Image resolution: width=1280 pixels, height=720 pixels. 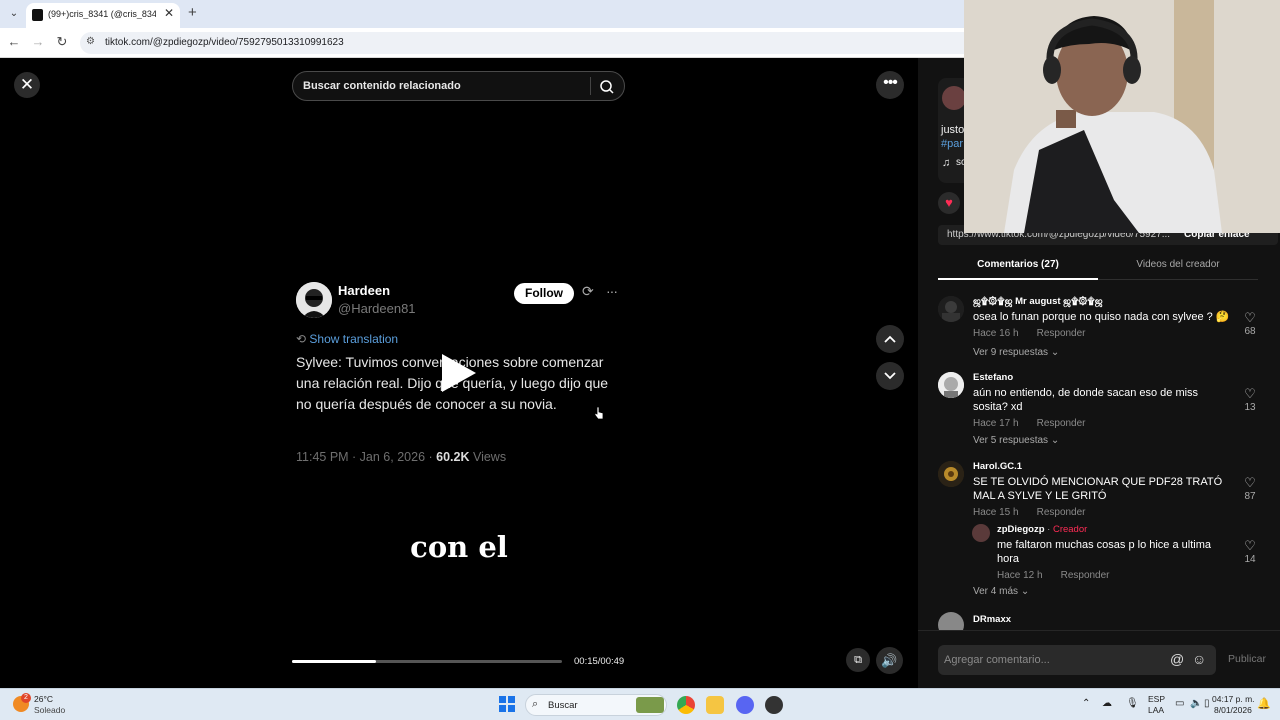 I want to click on reply-reply-button: Responder, so click(x=1085, y=575).